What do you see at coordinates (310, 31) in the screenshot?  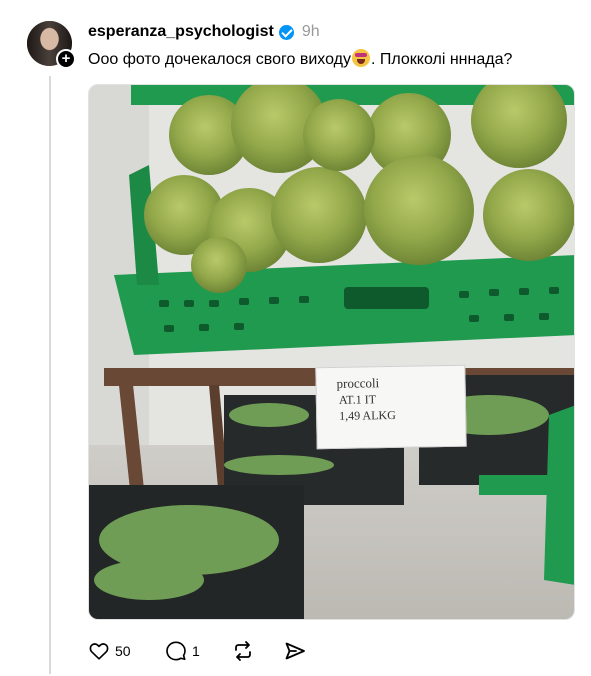 I see `post-time: 9h` at bounding box center [310, 31].